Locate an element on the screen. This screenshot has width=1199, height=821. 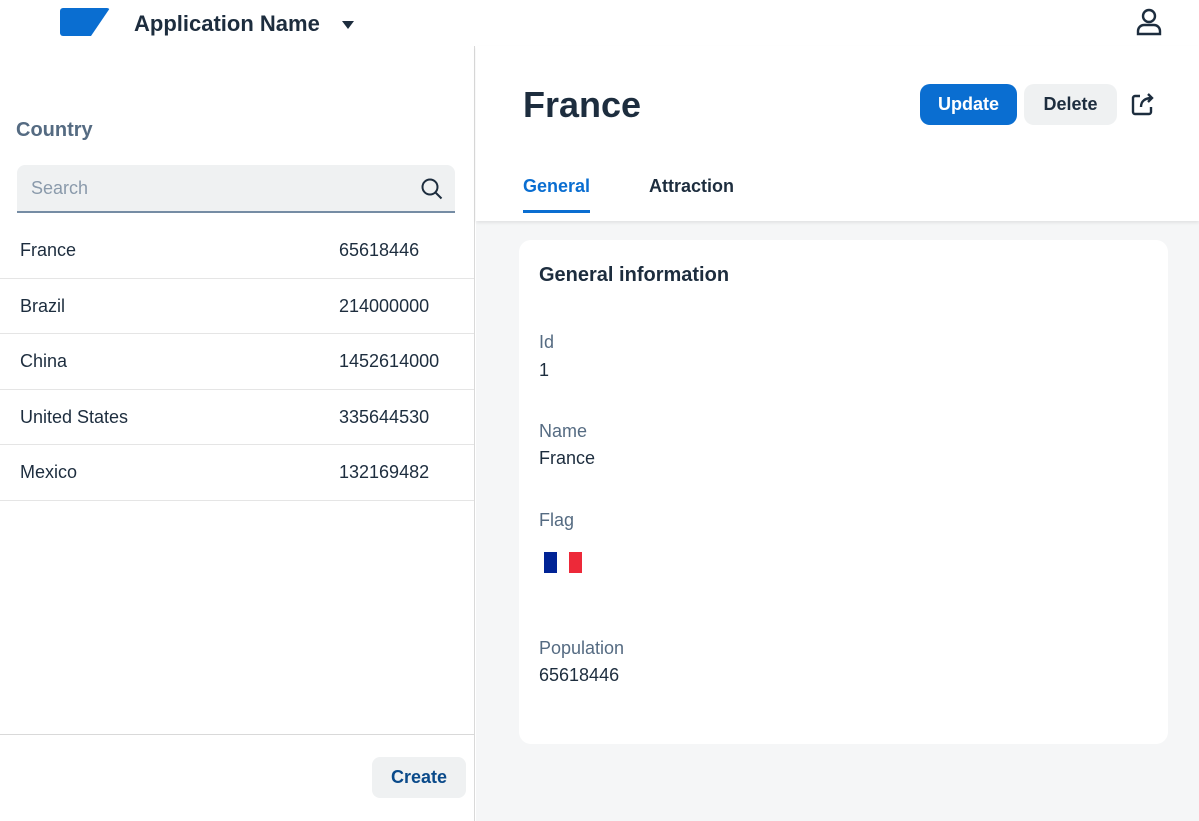
user-icon is located at coordinates (1149, 22).